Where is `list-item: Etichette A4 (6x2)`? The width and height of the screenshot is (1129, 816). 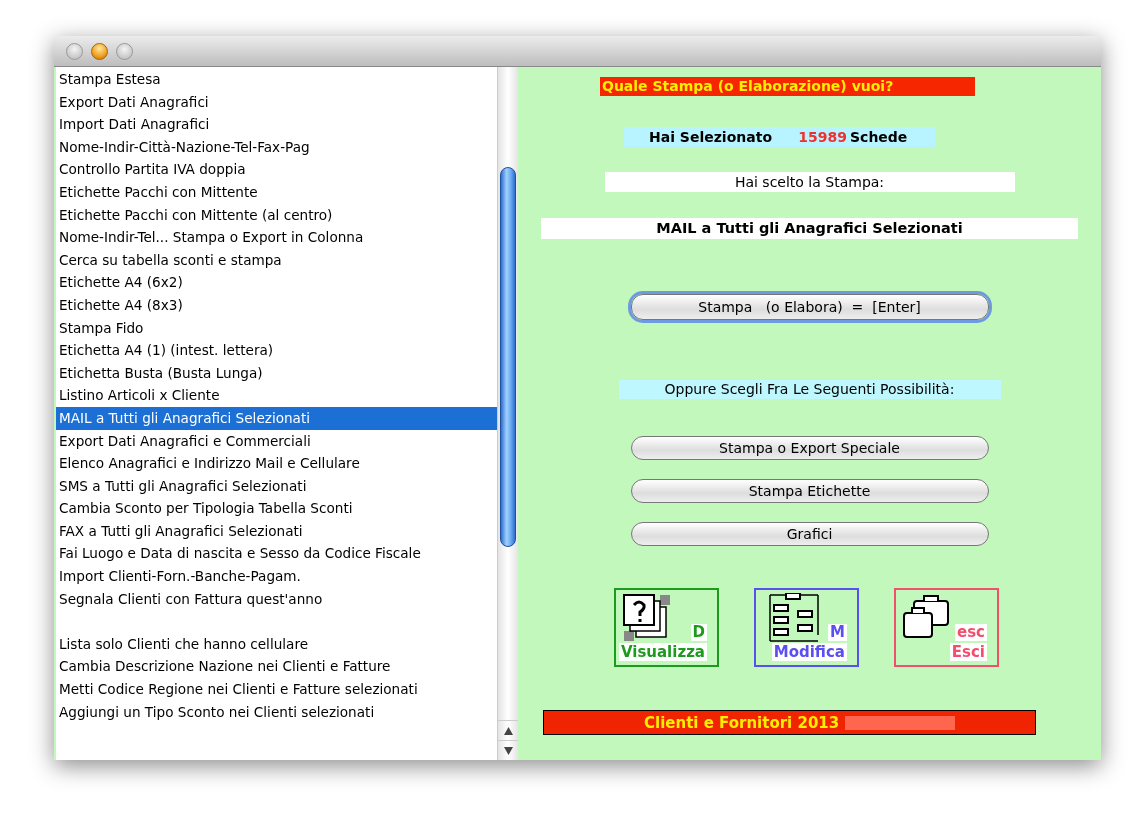 list-item: Etichette A4 (6x2) is located at coordinates (276, 282).